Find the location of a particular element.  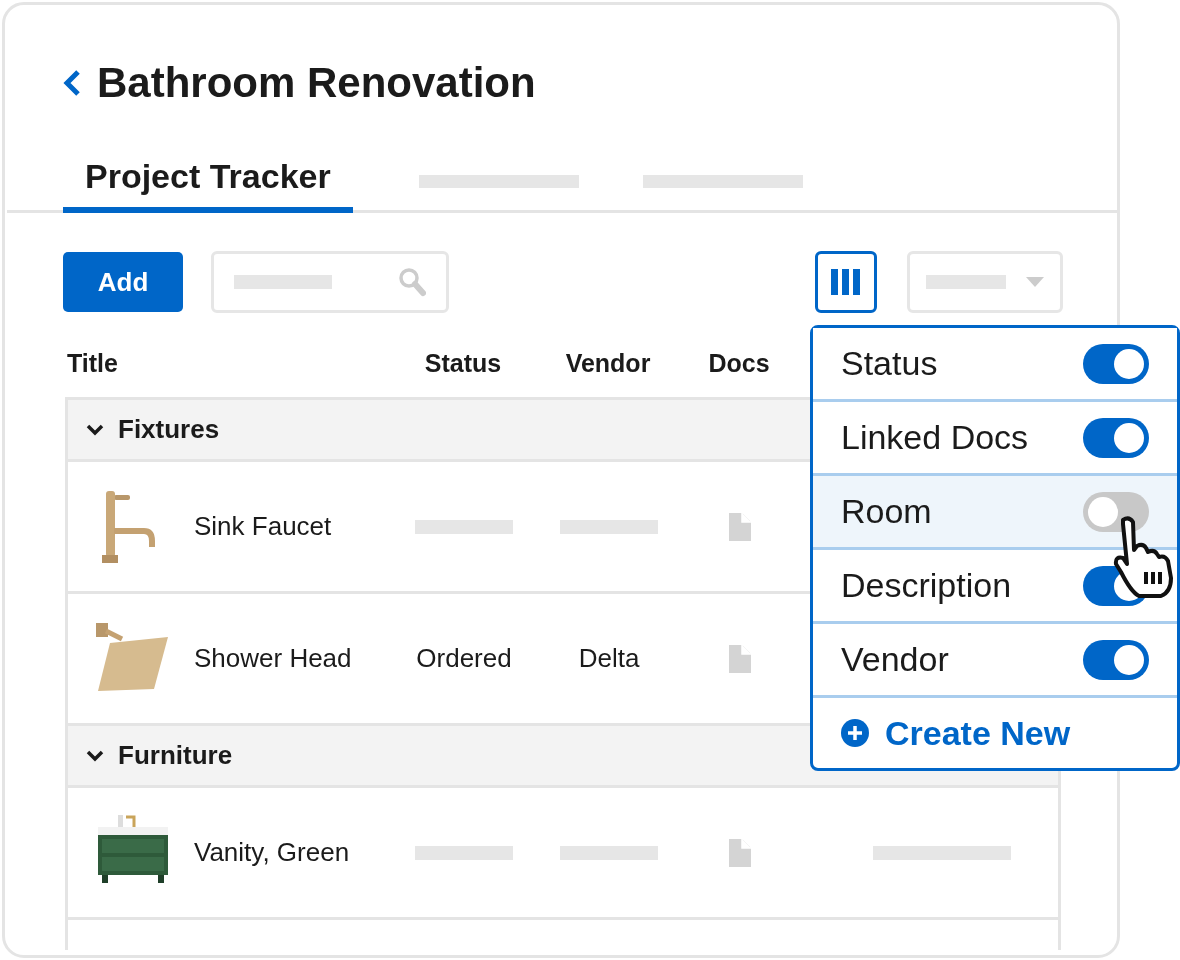

columns-icon is located at coordinates (846, 282).